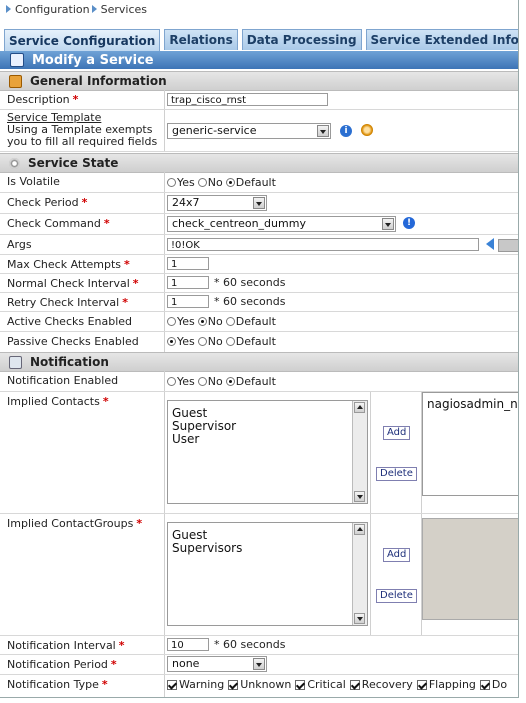 This screenshot has width=526, height=703. Describe the element at coordinates (217, 664) in the screenshot. I see `notification-period-select: none` at that location.